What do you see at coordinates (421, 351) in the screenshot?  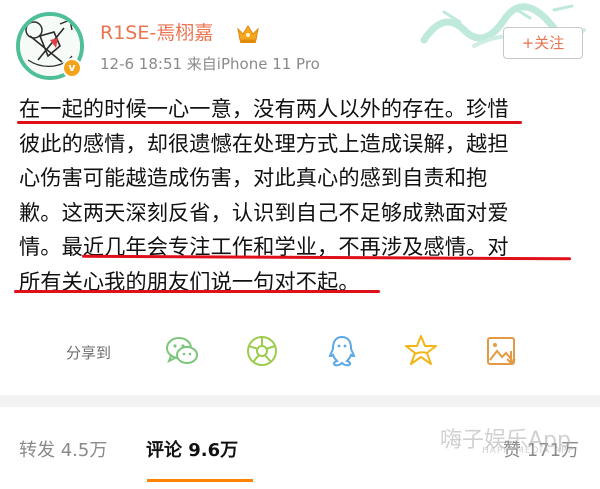 I see `qzone-icon` at bounding box center [421, 351].